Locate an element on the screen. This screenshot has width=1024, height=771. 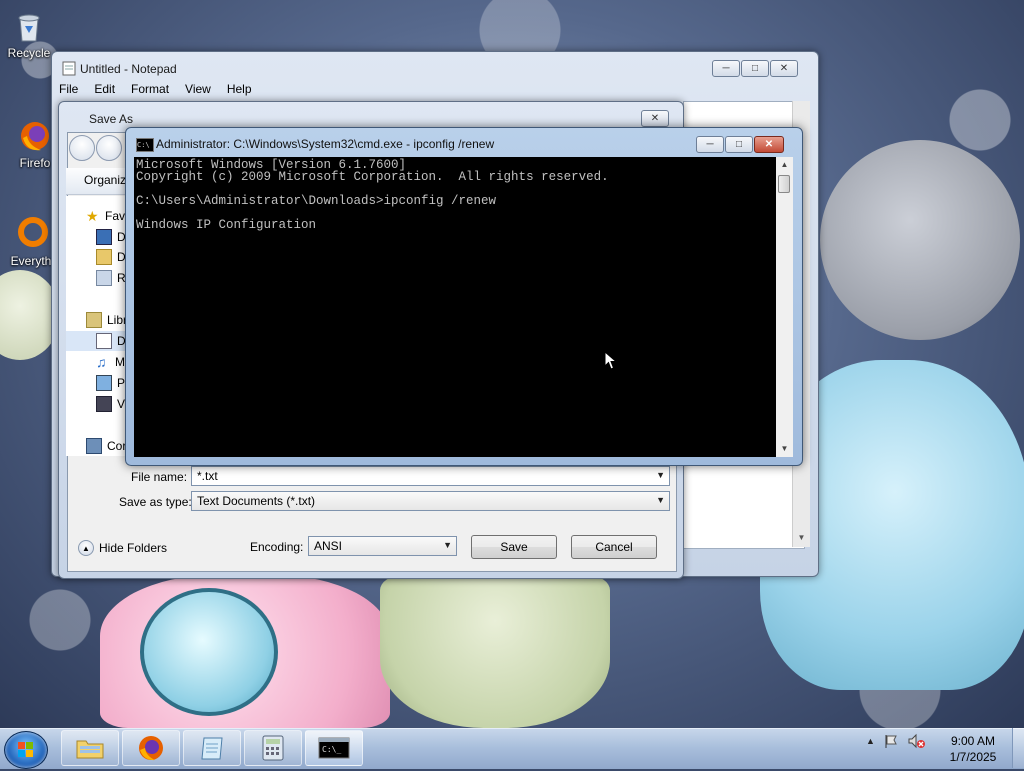
everything-search-icon is located at coordinates (33, 232).